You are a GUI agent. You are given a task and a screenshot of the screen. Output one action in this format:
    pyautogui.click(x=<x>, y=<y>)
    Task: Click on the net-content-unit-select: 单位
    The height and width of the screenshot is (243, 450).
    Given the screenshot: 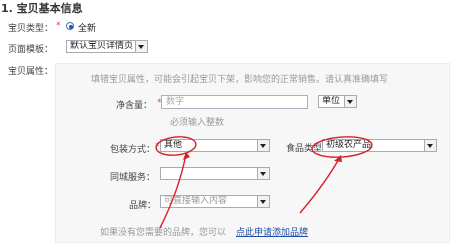 What is the action you would take?
    pyautogui.click(x=337, y=101)
    